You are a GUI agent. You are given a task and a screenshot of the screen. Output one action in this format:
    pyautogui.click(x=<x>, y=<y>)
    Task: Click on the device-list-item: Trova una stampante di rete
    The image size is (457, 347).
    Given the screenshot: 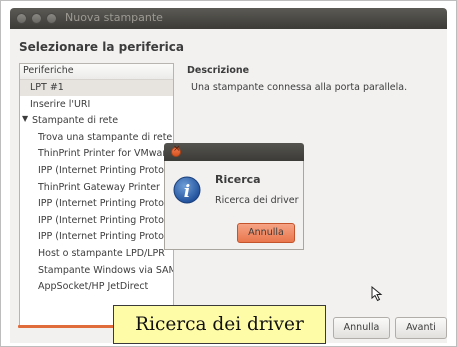 What is the action you would take?
    pyautogui.click(x=96, y=138)
    